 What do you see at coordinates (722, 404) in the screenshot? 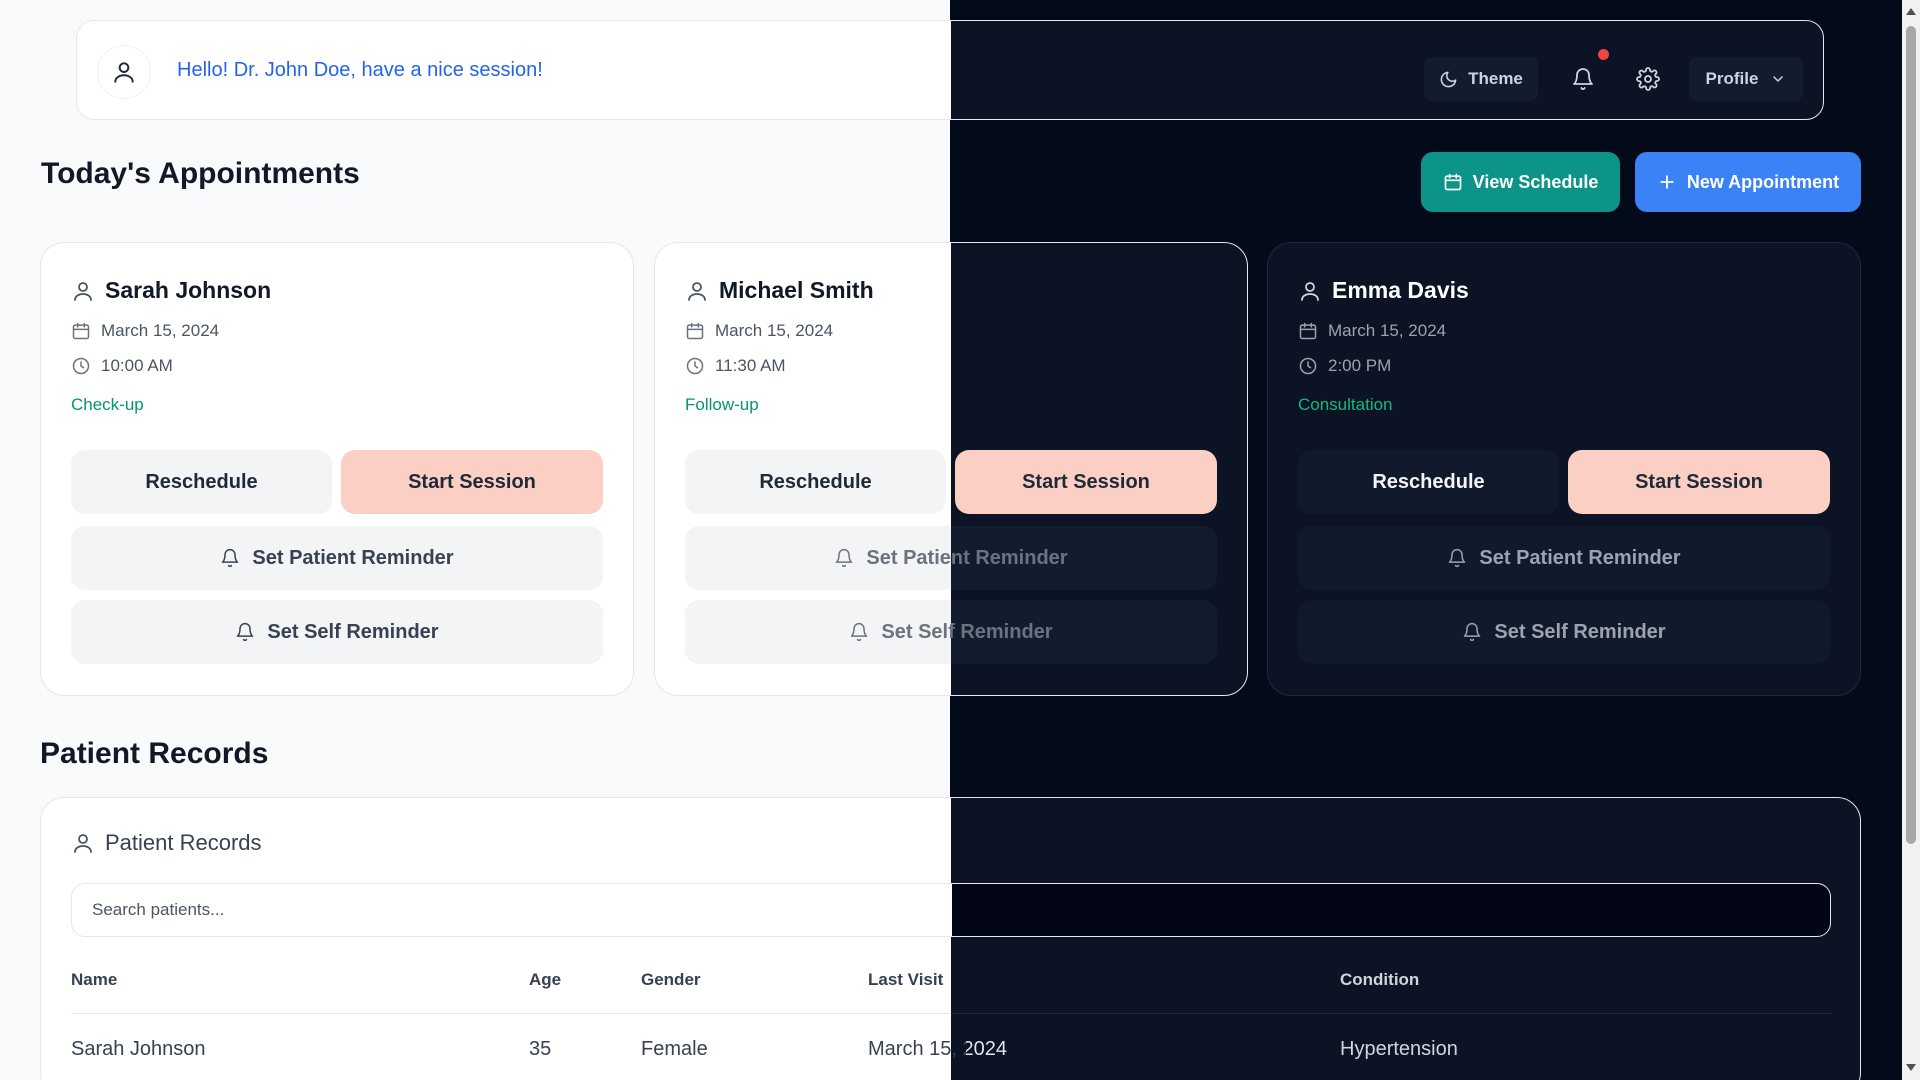
I see `appointment-type: Follow-up` at bounding box center [722, 404].